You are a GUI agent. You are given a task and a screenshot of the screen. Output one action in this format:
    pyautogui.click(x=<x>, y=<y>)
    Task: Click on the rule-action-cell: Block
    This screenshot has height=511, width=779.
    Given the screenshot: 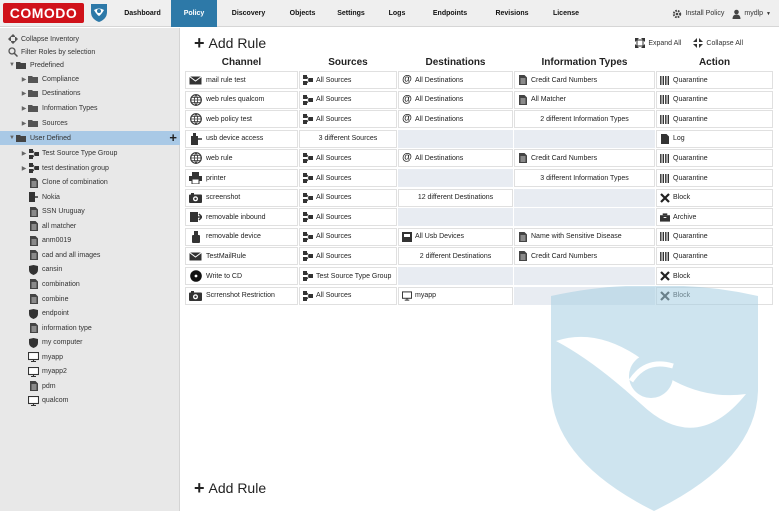 What is the action you would take?
    pyautogui.click(x=714, y=276)
    